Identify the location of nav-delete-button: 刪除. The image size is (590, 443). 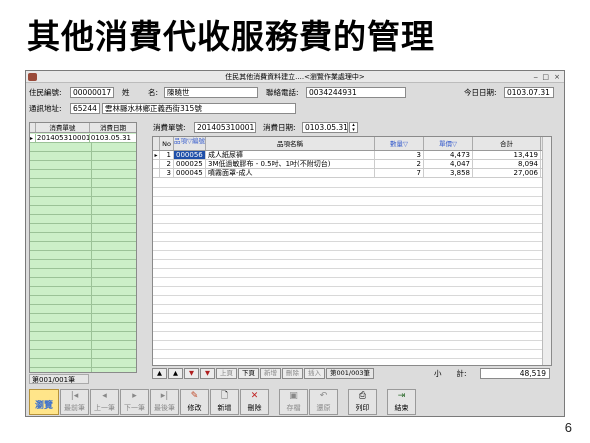
(292, 373).